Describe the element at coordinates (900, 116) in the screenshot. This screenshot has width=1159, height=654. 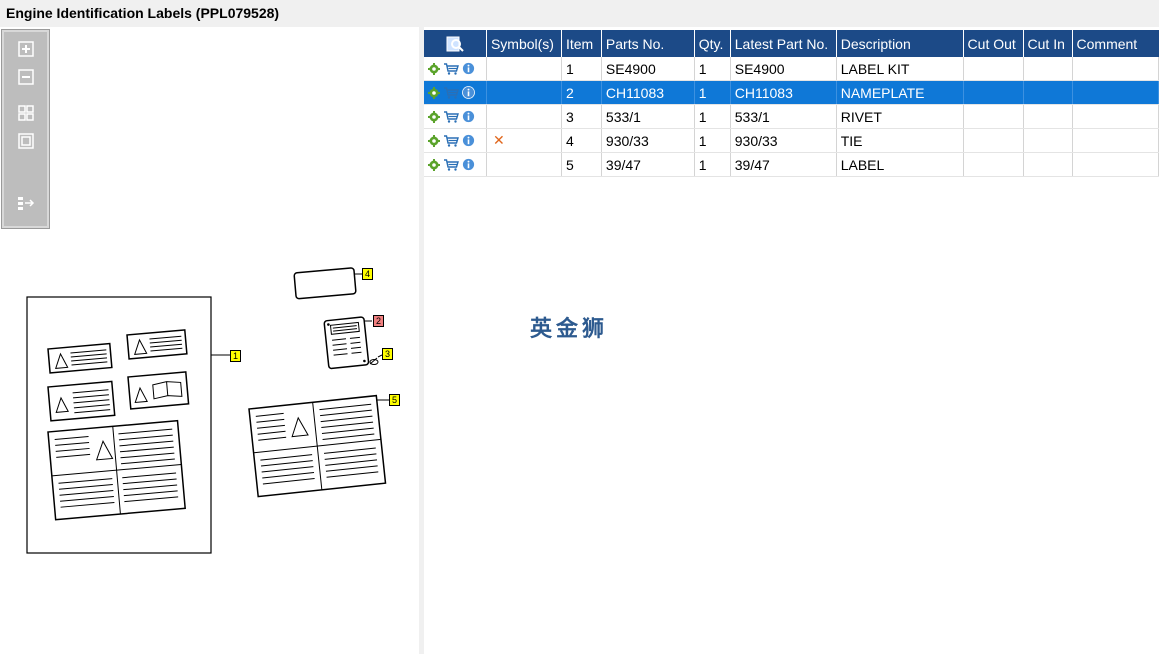
I see `description-cell: RIVET` at that location.